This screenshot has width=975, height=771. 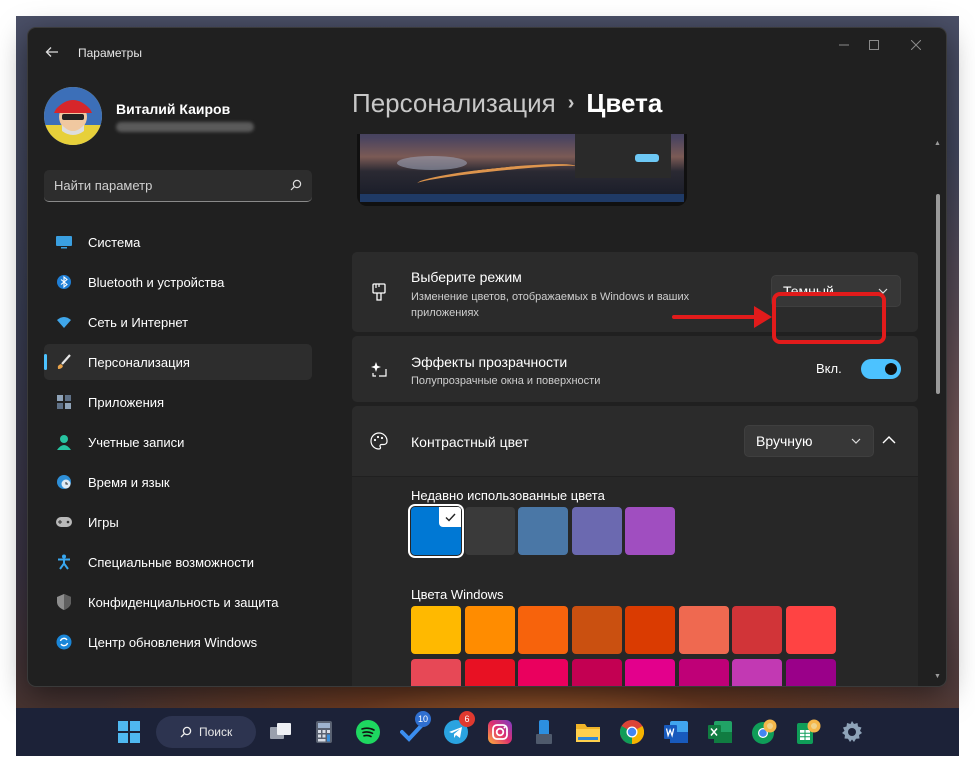 I want to click on sidebar-item-apps: Приложения, so click(x=178, y=402).